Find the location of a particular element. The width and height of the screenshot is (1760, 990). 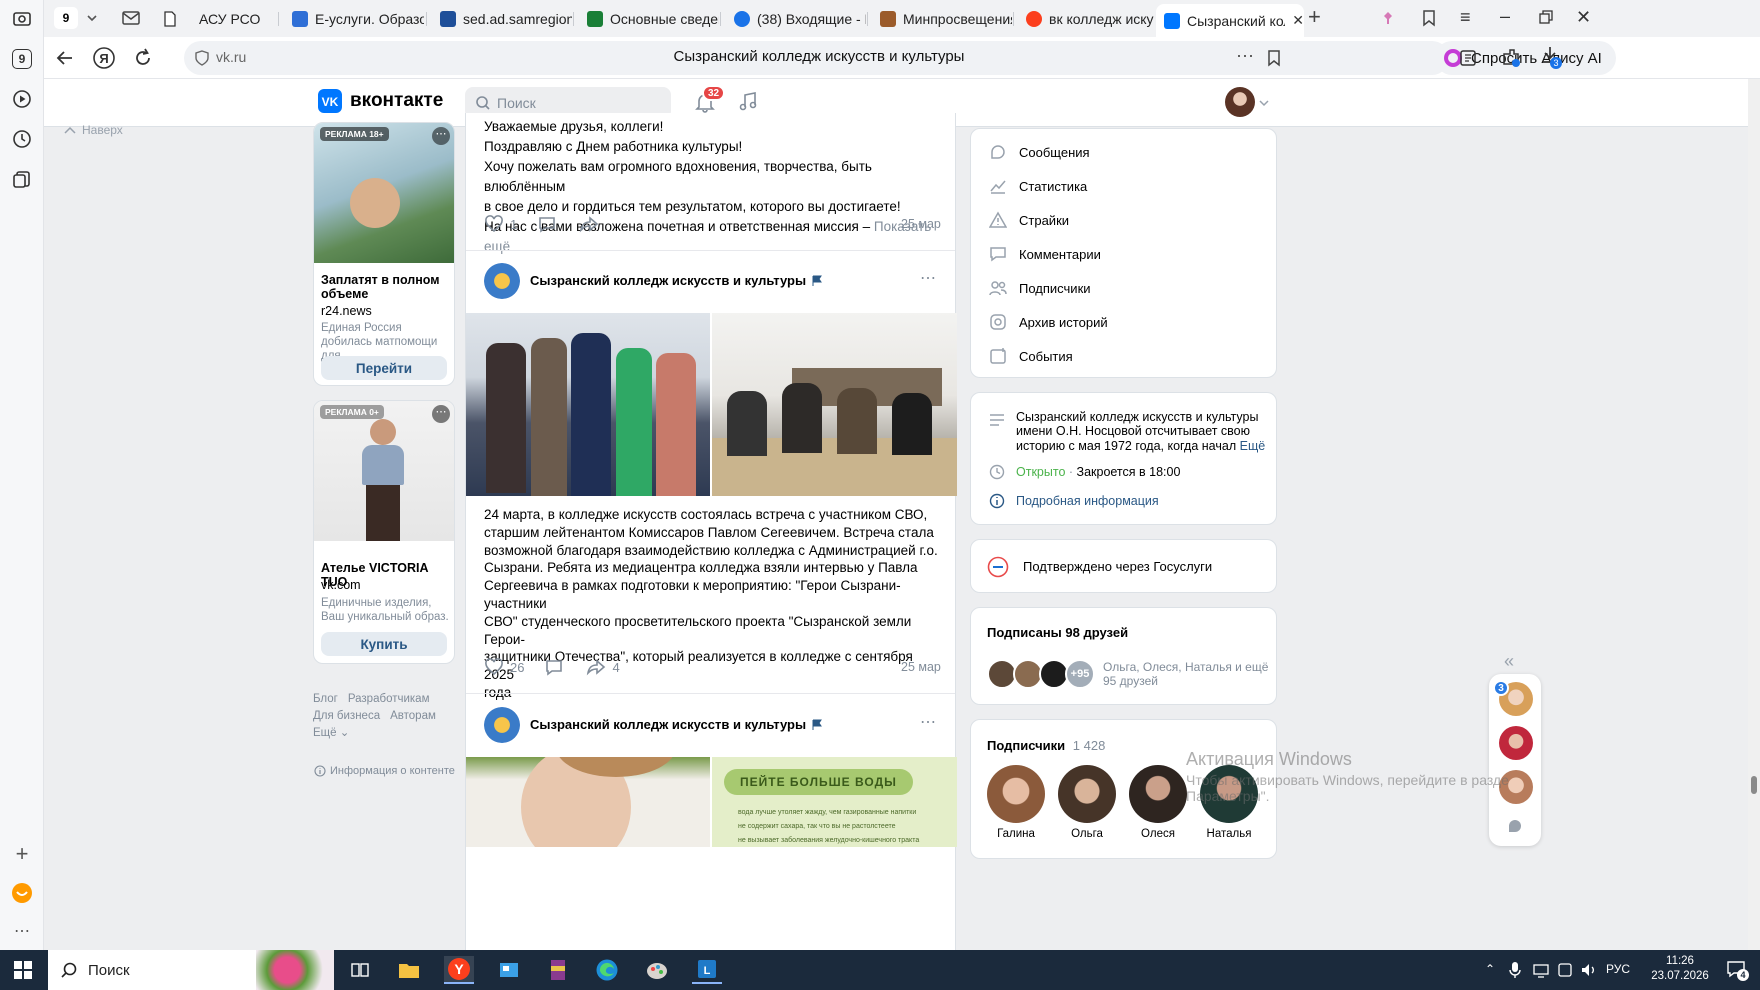

windows-start-icon is located at coordinates (23, 970).